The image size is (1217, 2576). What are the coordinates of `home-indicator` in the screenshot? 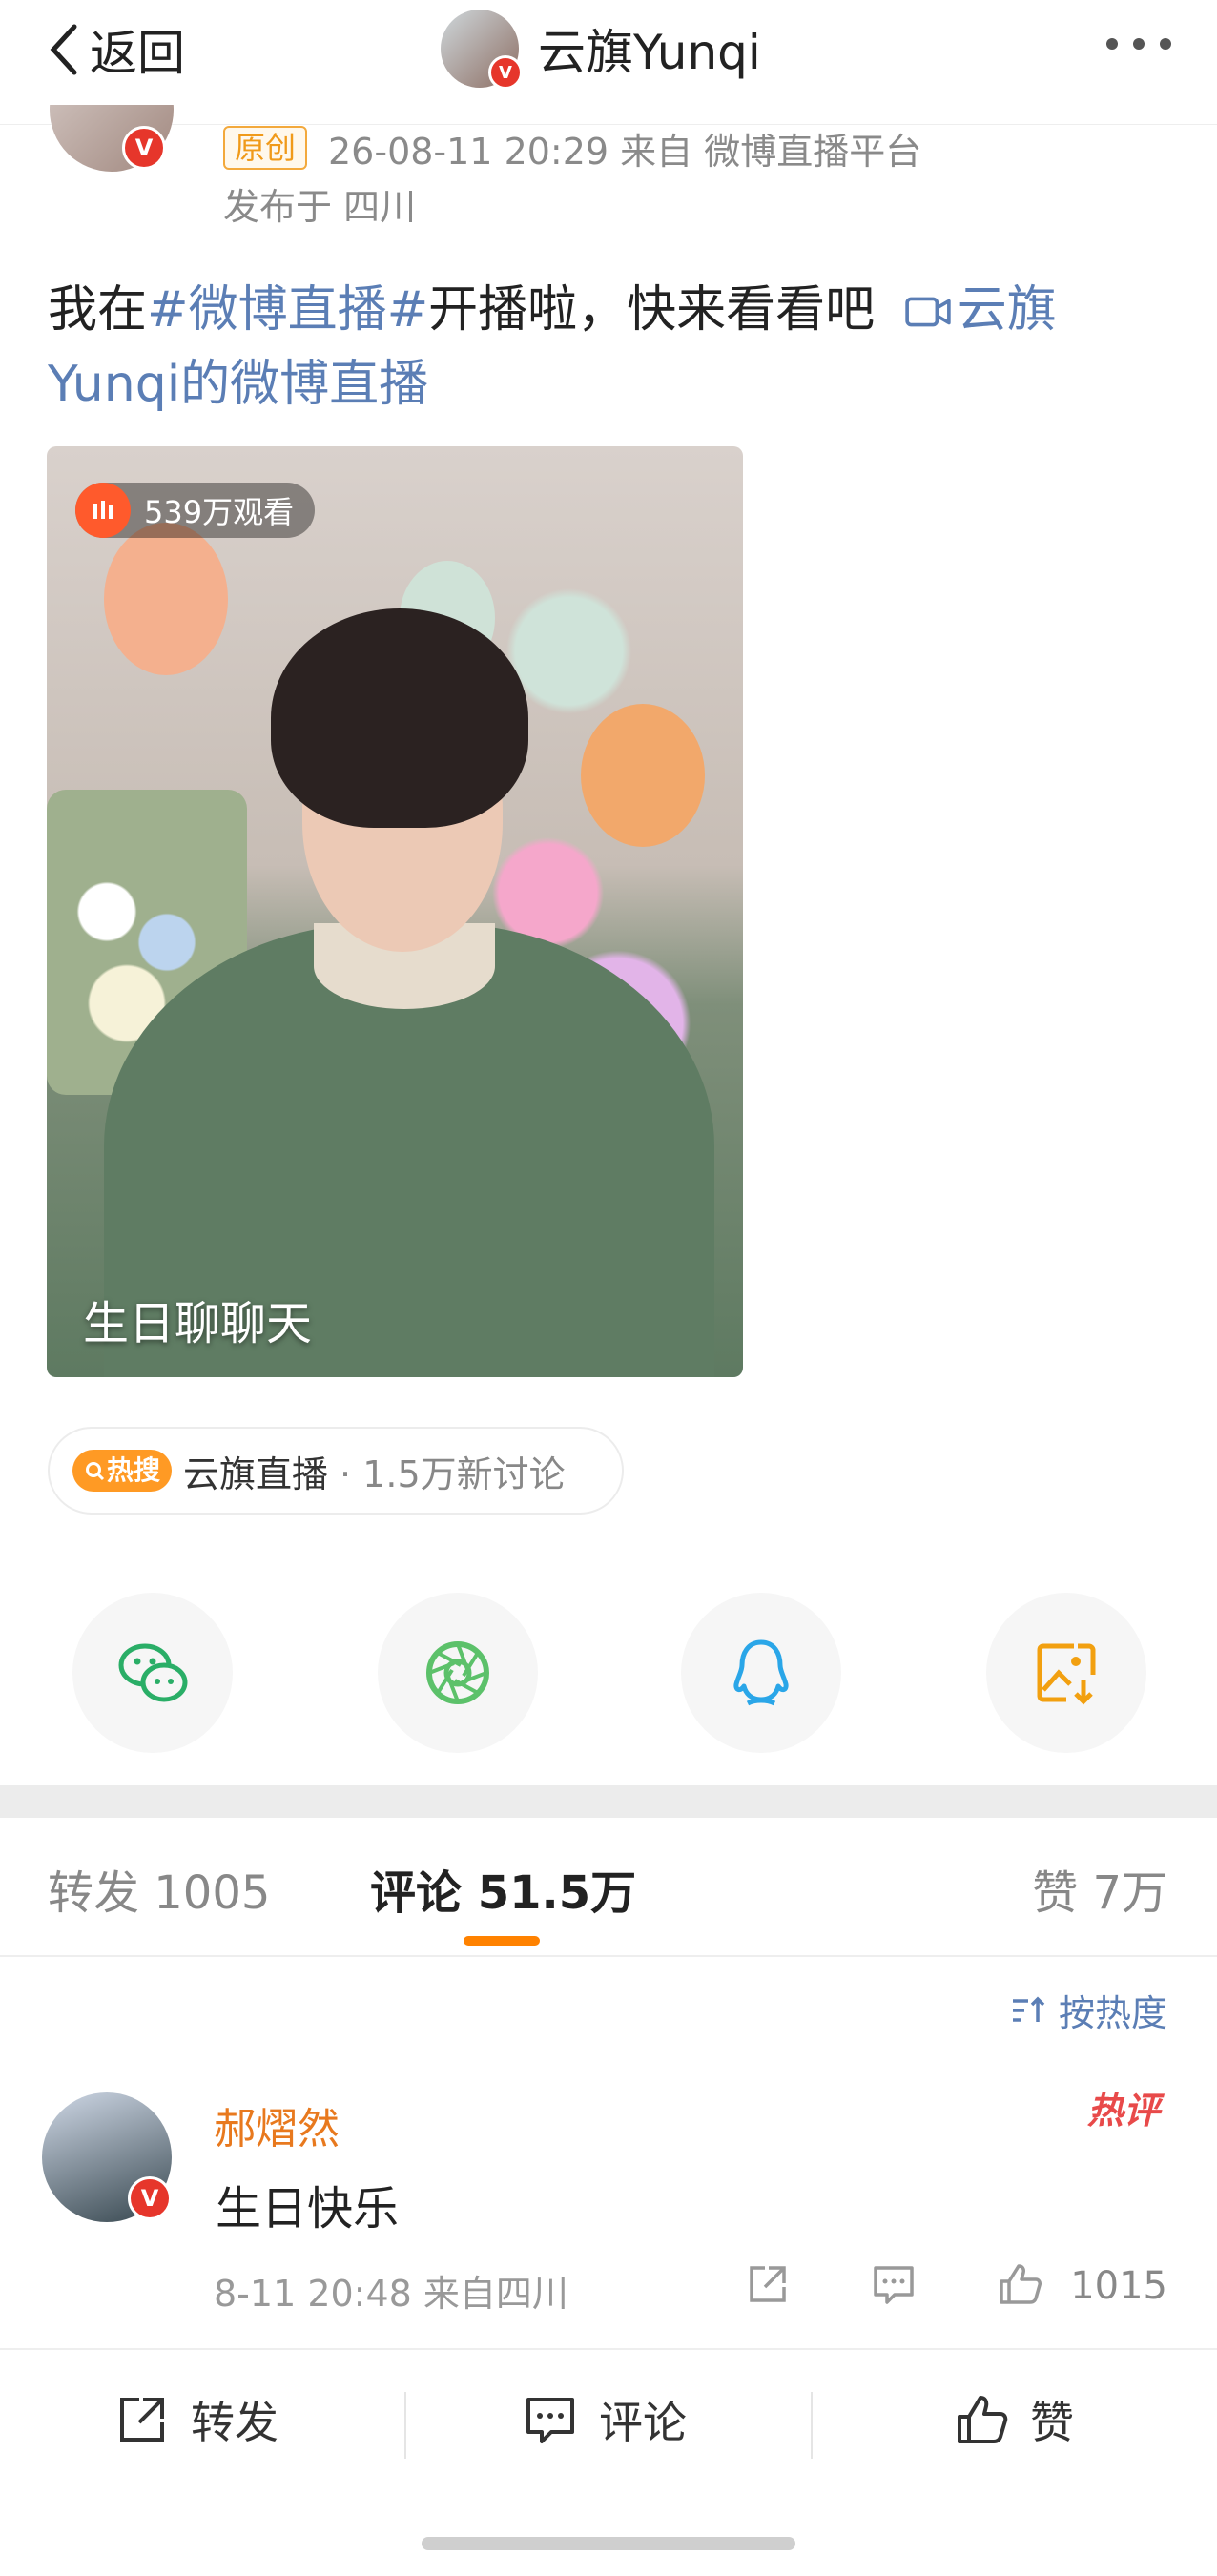 It's located at (608, 2543).